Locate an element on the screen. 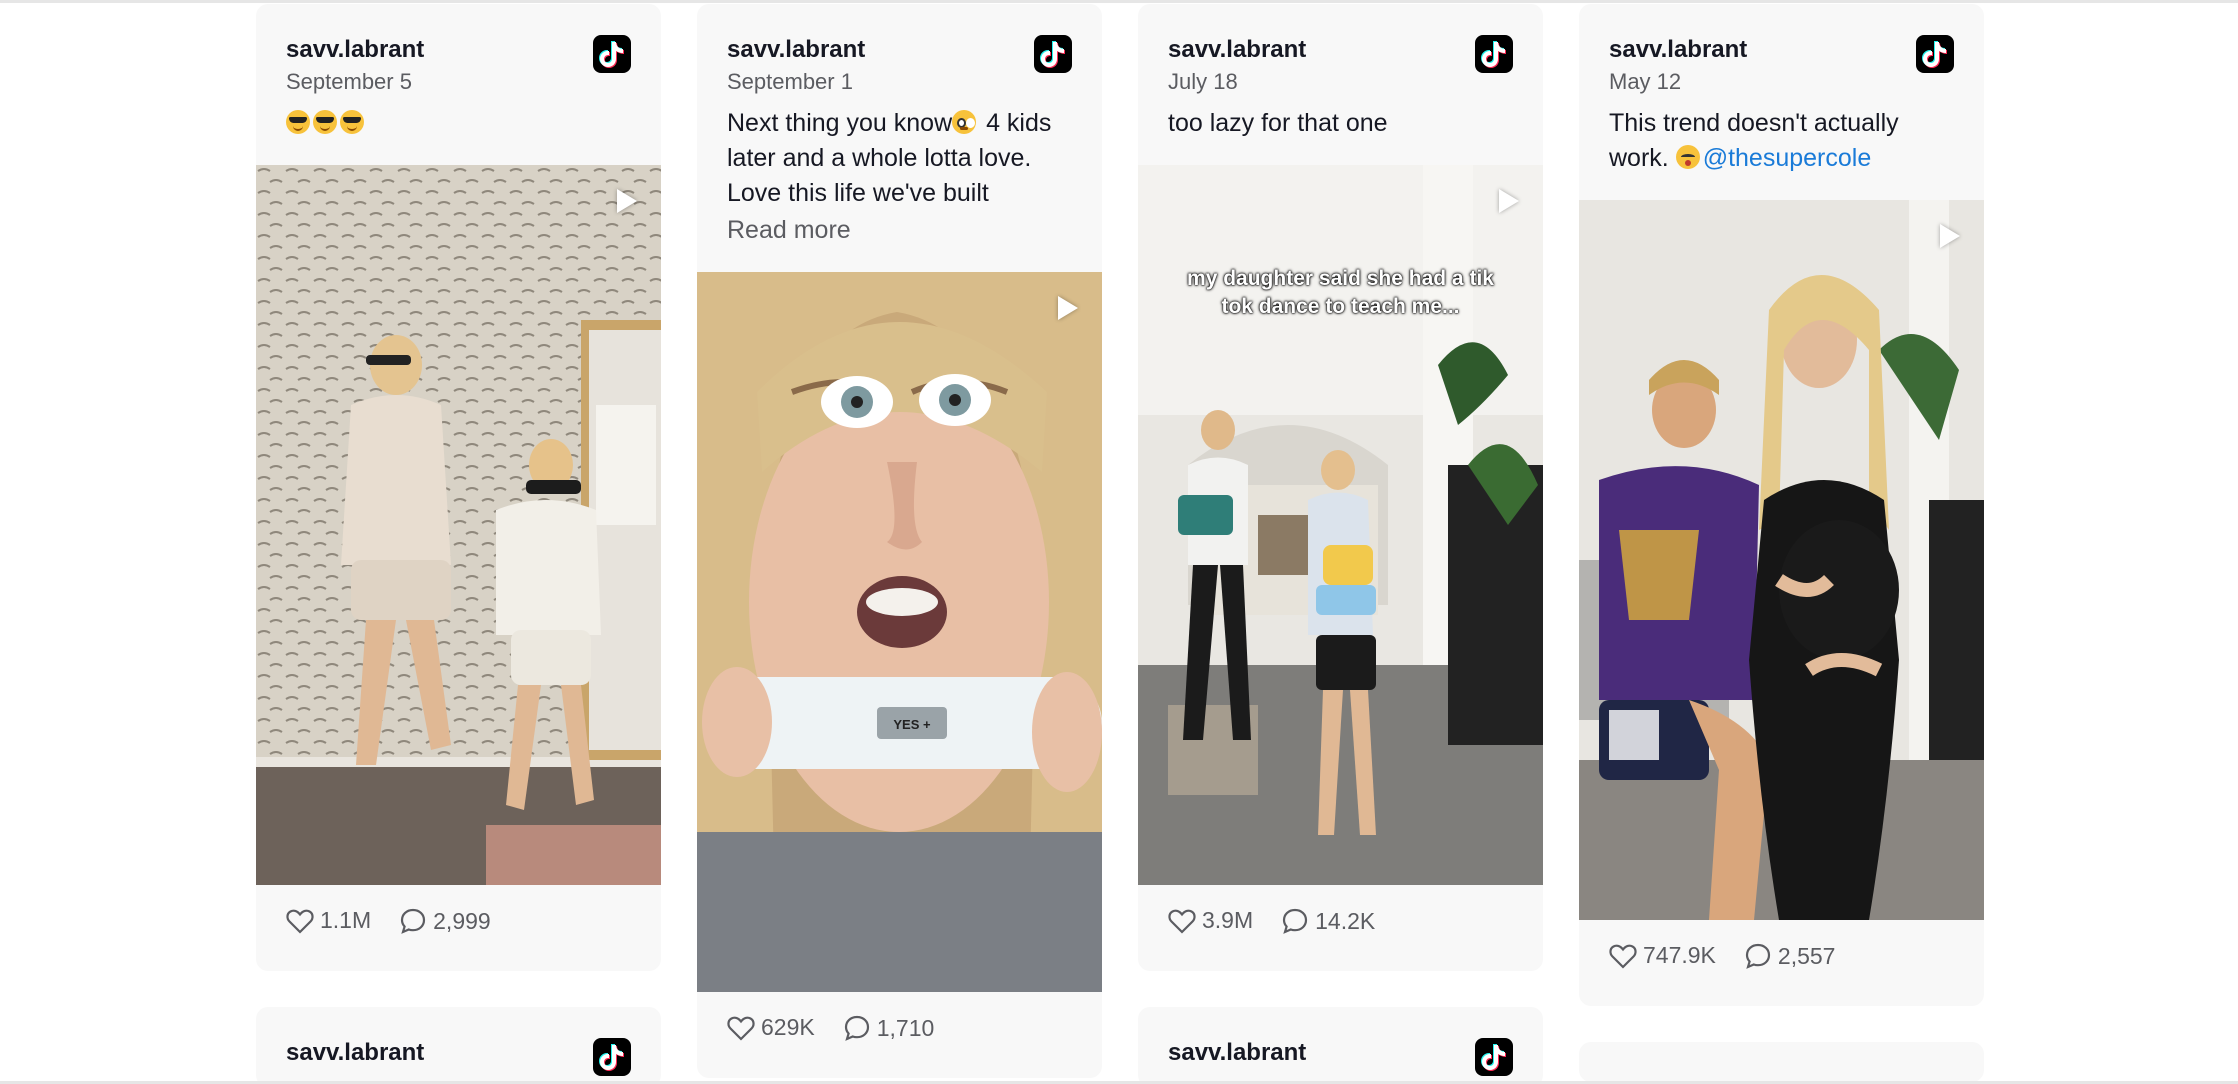 This screenshot has width=2238, height=1084. post-stats: 1.1M 2,999 is located at coordinates (458, 928).